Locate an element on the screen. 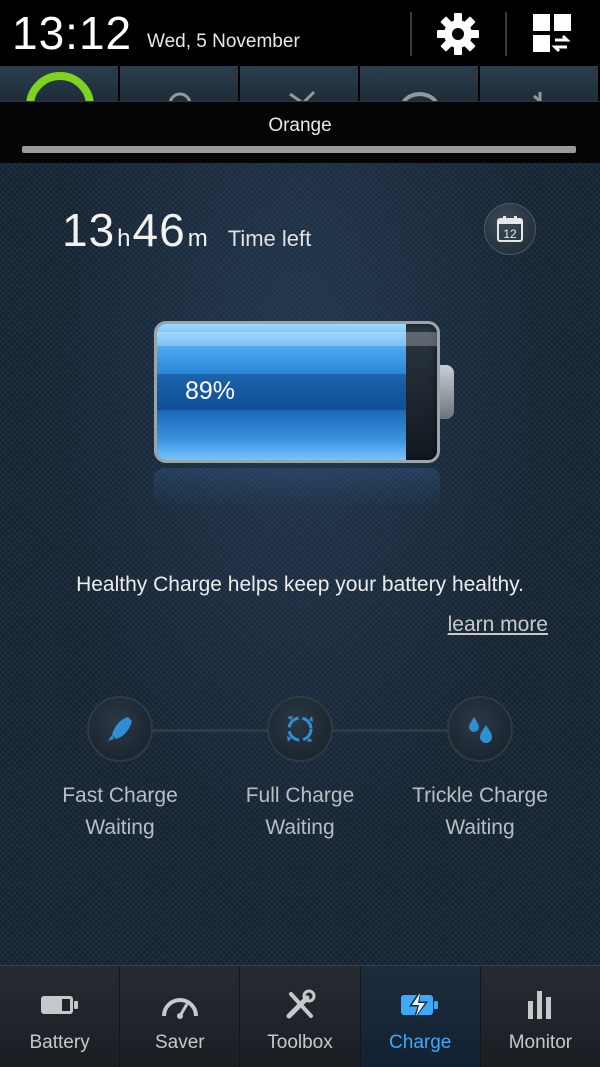 Image resolution: width=600 pixels, height=1067 pixels. tools-icon is located at coordinates (299, 1005).